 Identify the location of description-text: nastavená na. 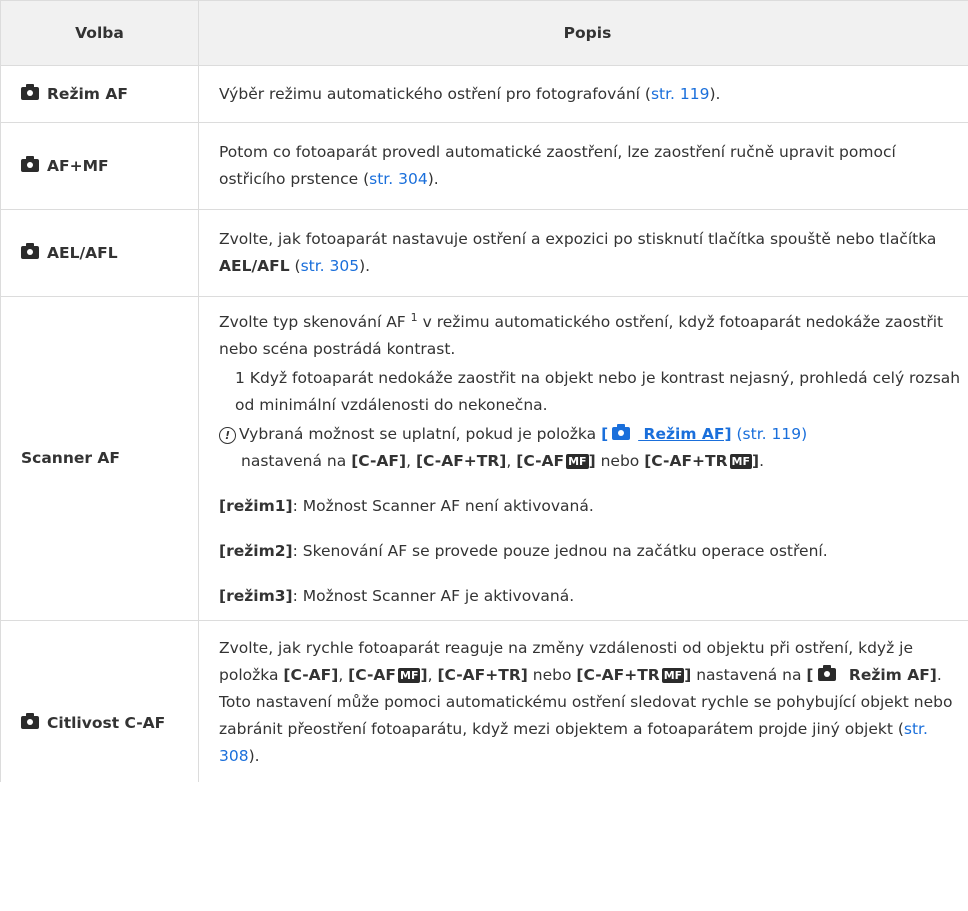
(749, 675).